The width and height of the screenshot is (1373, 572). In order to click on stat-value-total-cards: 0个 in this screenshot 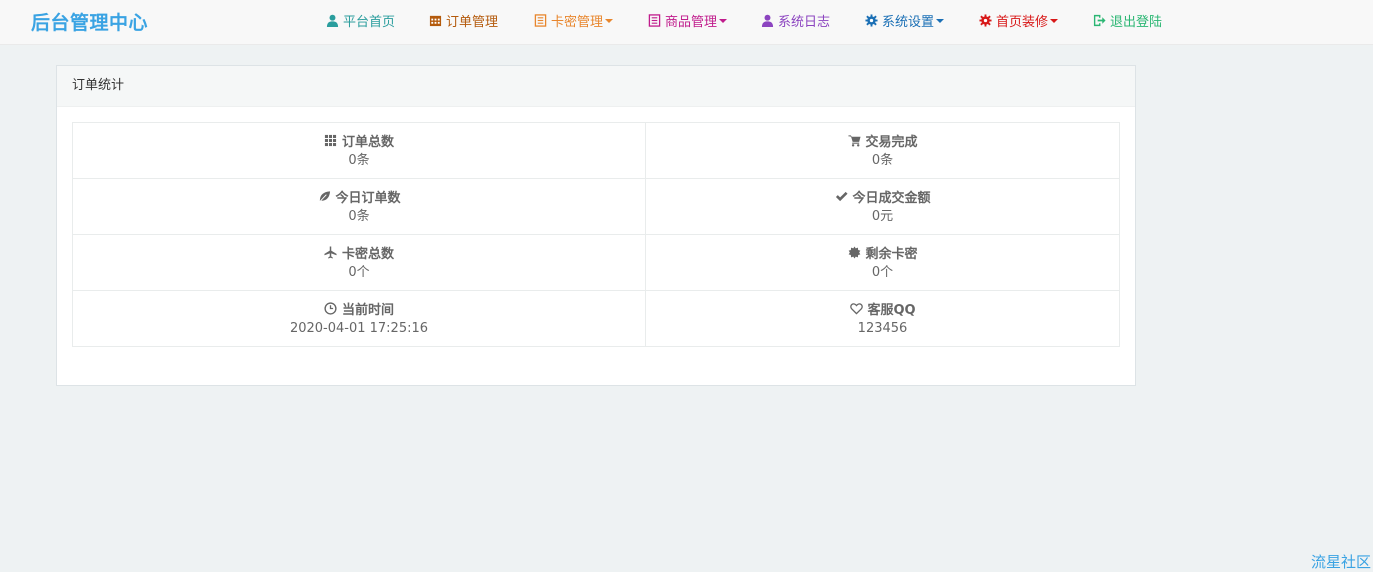, I will do `click(359, 272)`.